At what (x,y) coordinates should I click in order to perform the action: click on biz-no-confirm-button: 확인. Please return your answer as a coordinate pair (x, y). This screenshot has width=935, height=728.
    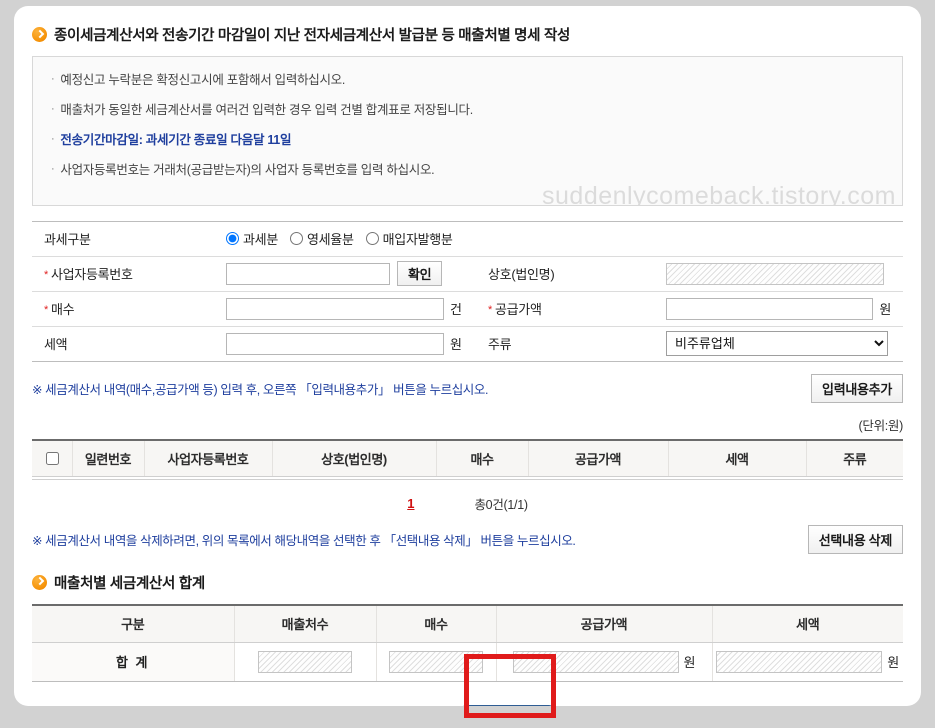
    Looking at the image, I should click on (420, 273).